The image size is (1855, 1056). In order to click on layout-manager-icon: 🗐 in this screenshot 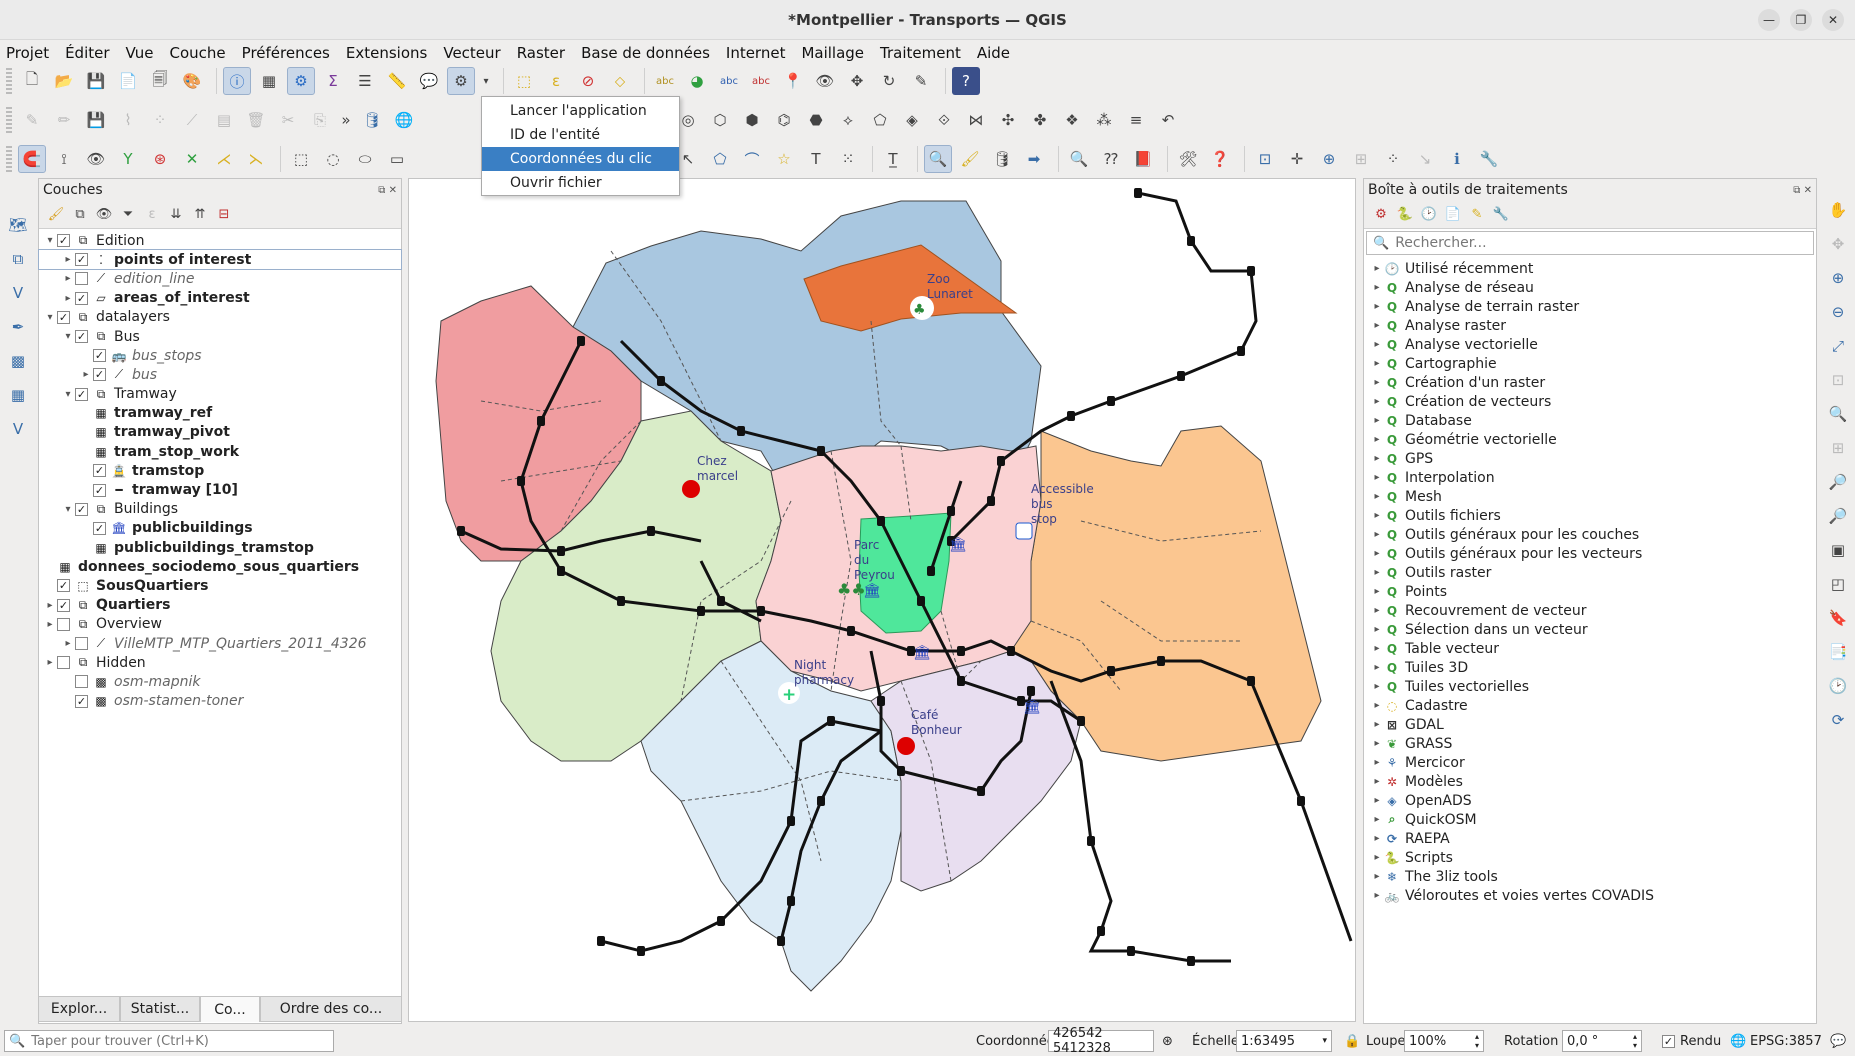, I will do `click(160, 81)`.